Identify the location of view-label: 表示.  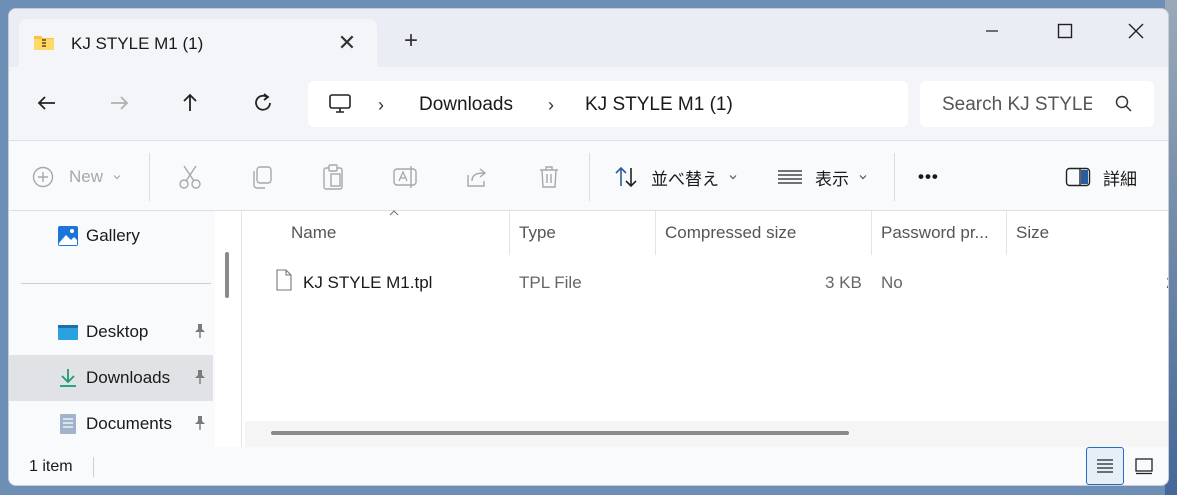
(832, 179).